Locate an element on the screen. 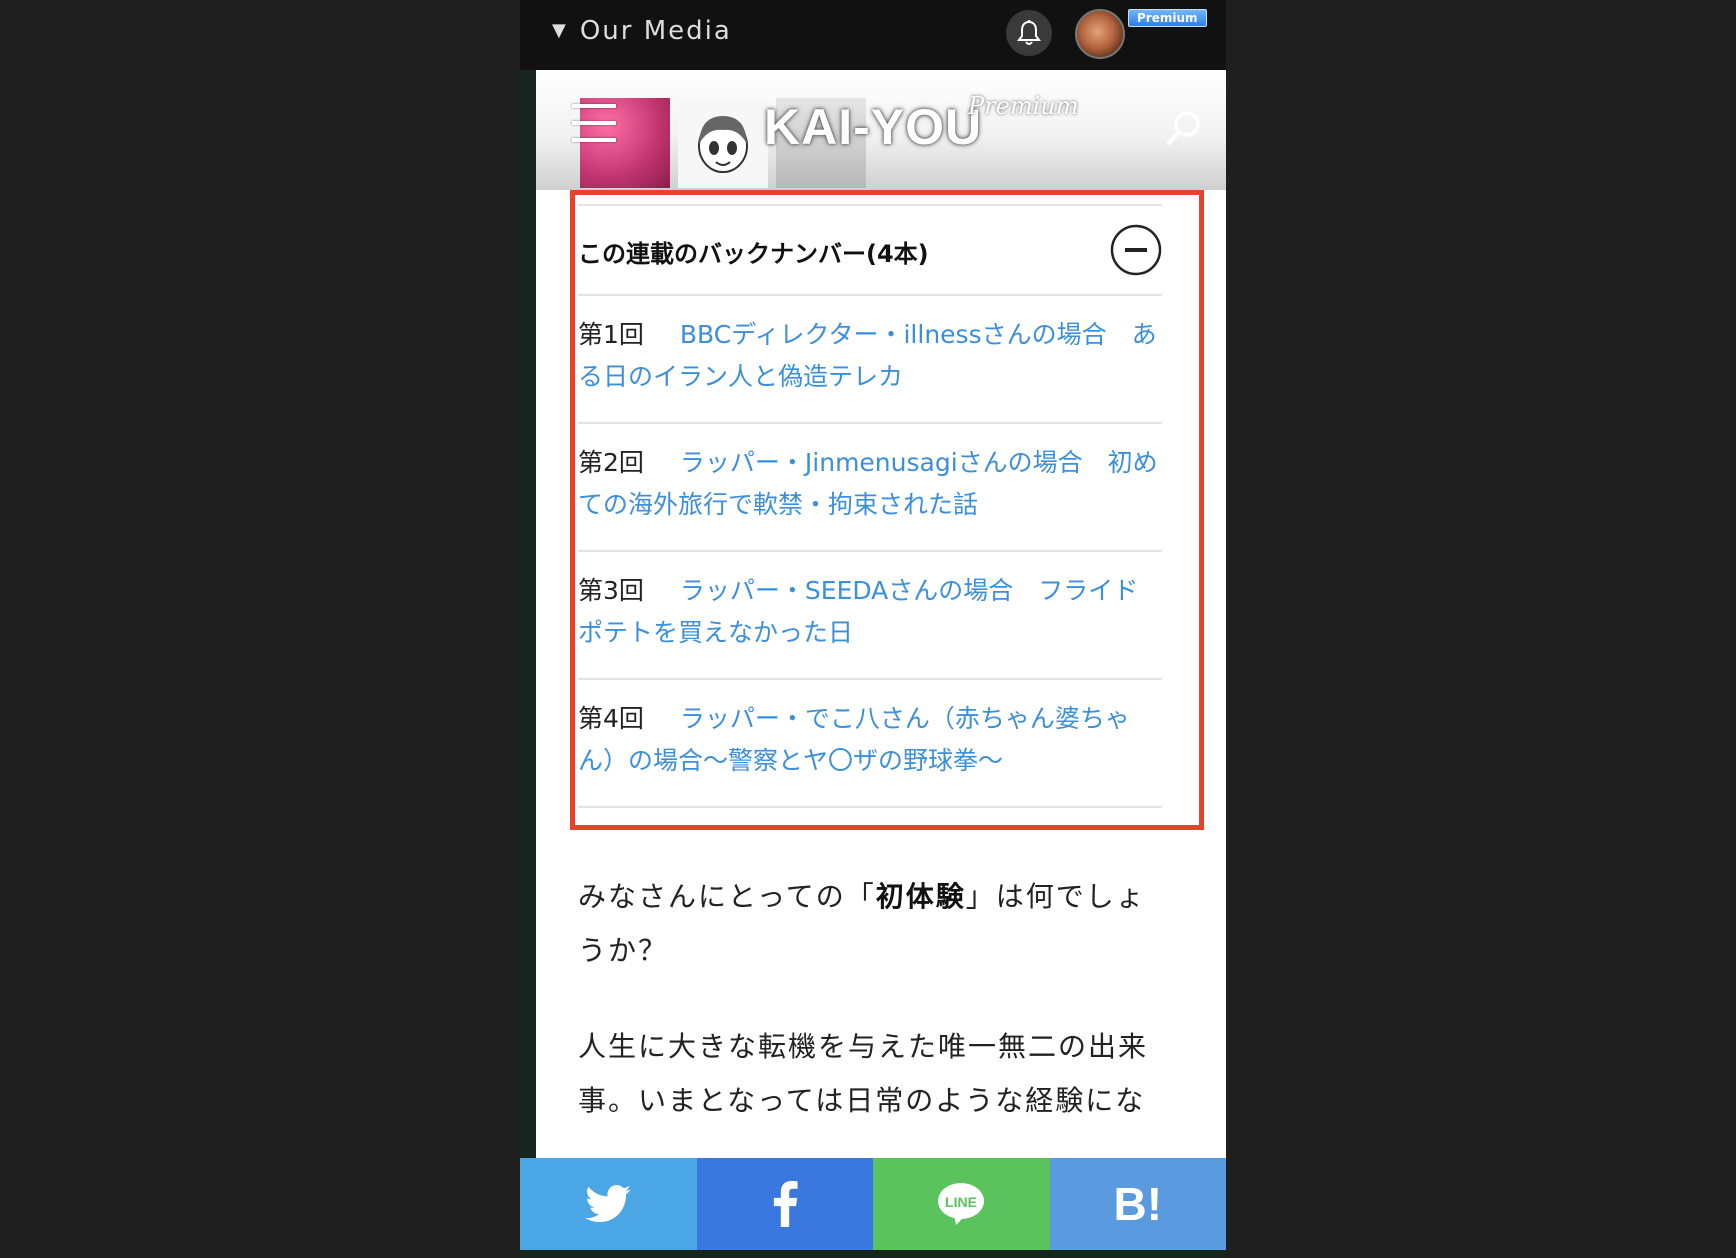  notification-button is located at coordinates (1029, 33).